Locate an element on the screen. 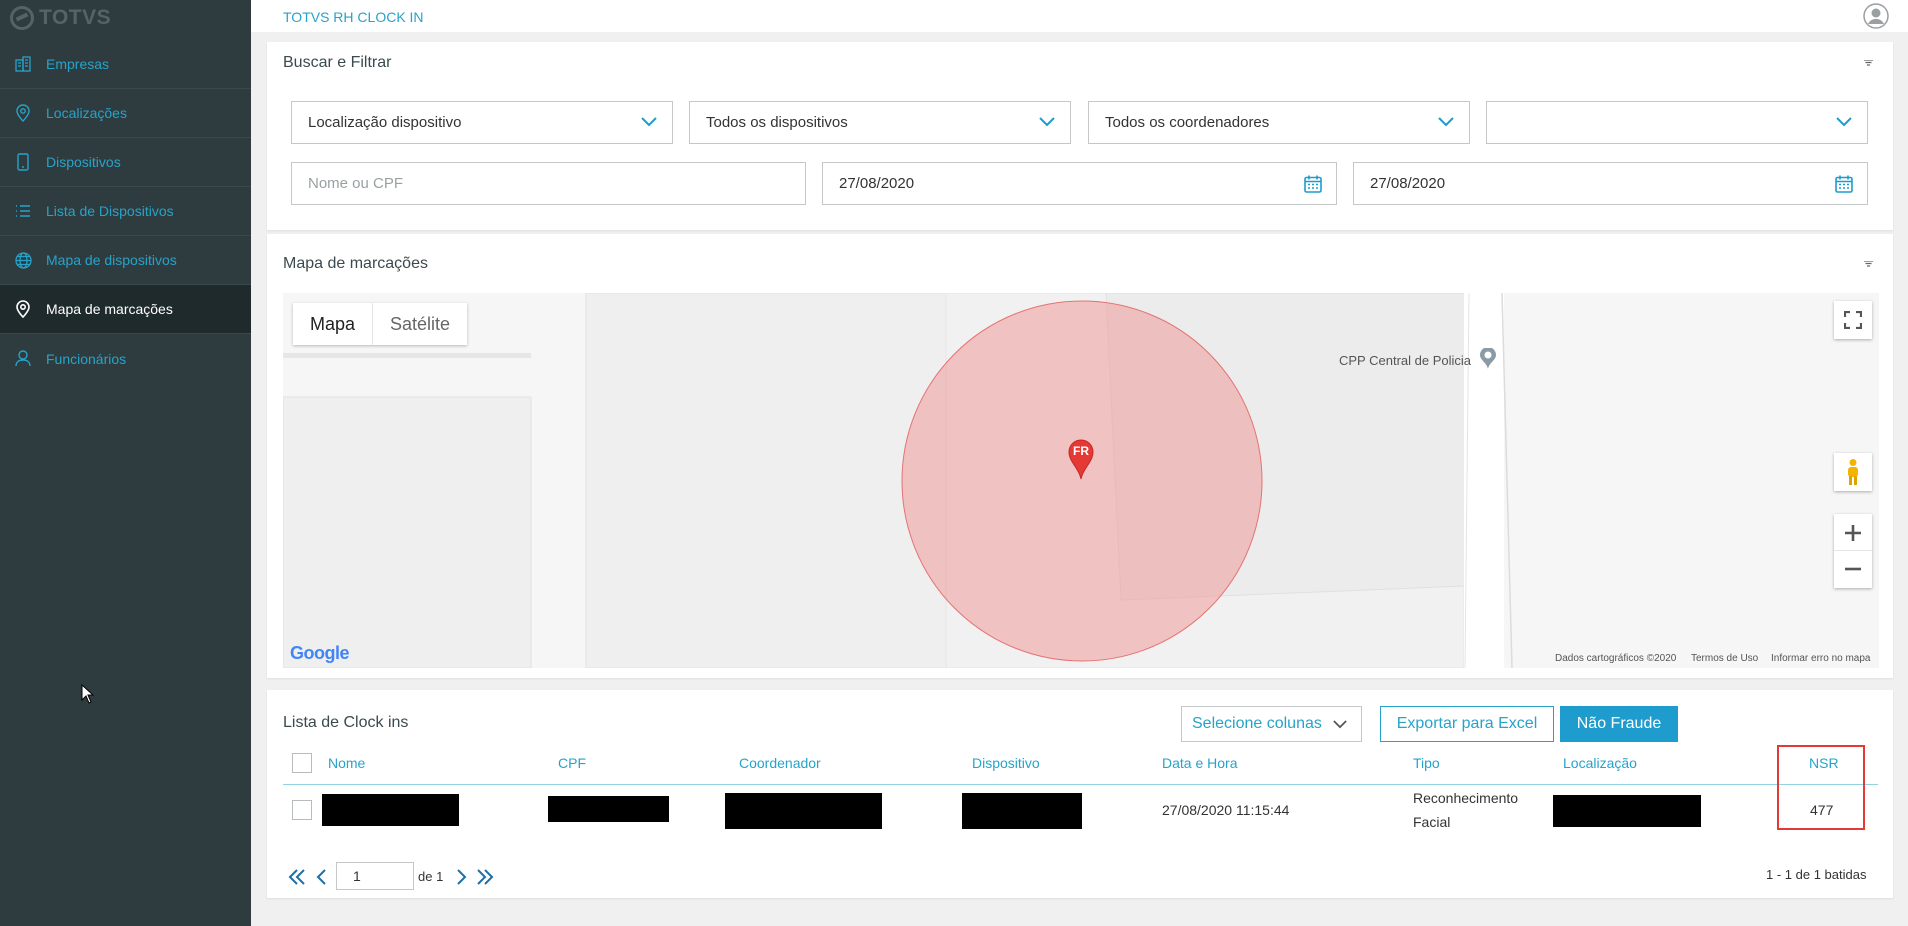 This screenshot has width=1908, height=926. user-icon is located at coordinates (23, 359).